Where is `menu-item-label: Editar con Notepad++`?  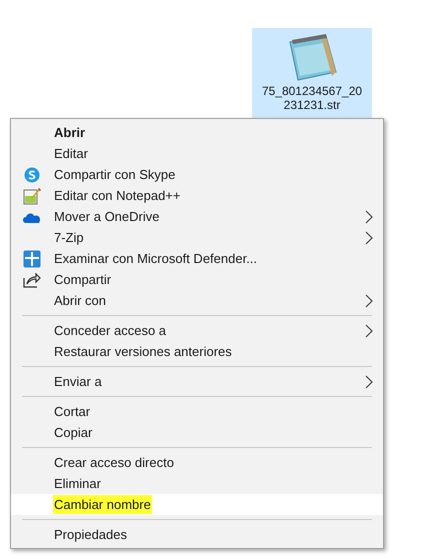 menu-item-label: Editar con Notepad++ is located at coordinates (117, 195).